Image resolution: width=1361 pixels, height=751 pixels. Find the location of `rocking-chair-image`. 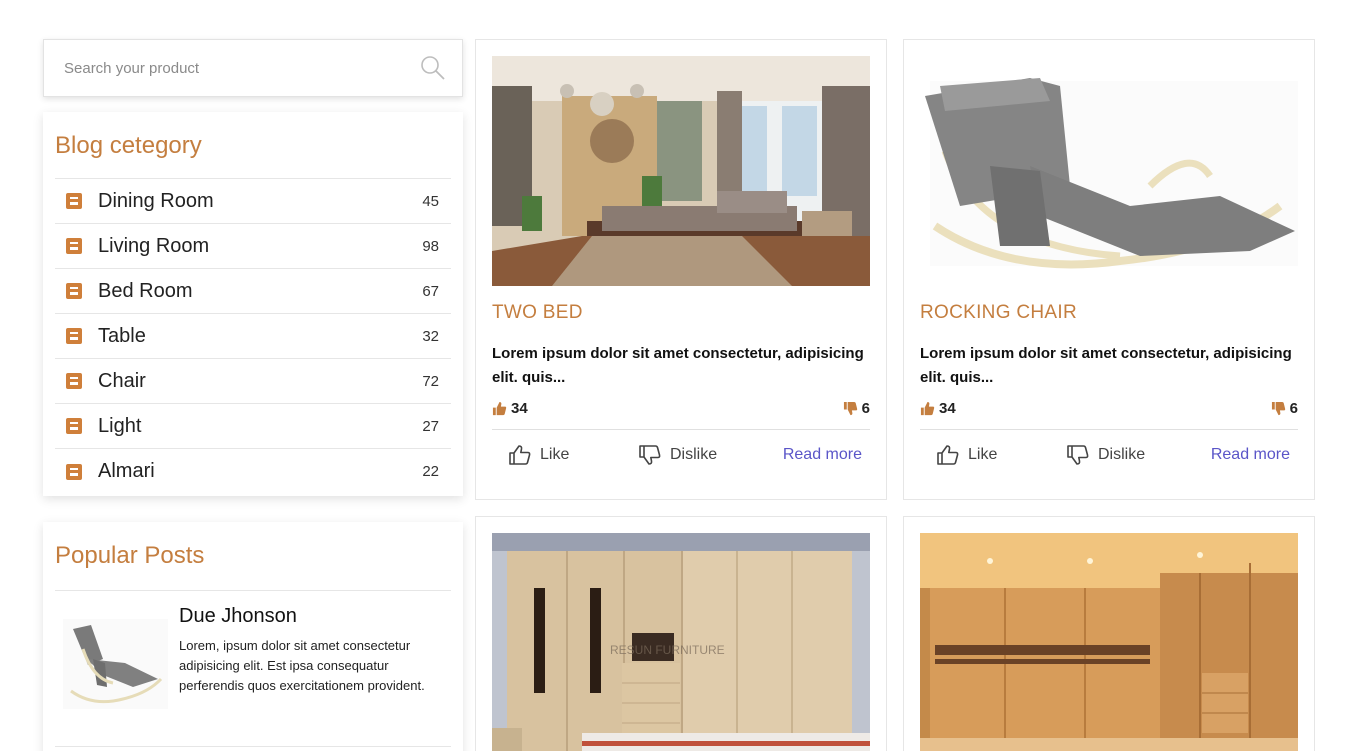

rocking-chair-image is located at coordinates (1109, 171).